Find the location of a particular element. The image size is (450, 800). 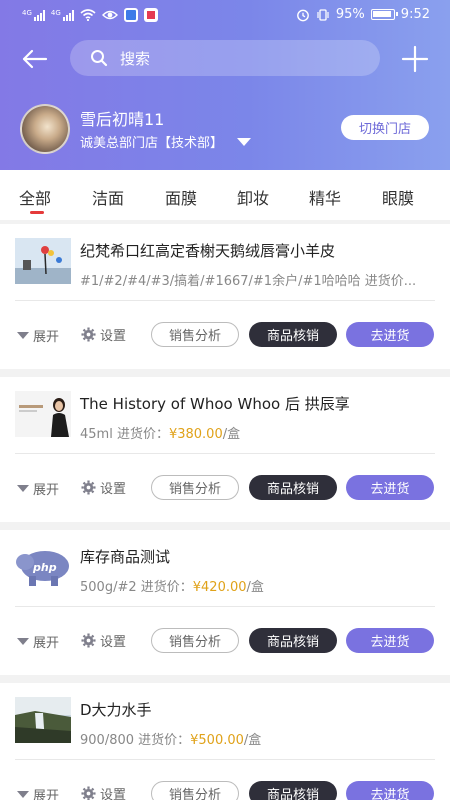

product-spec: 45ml 进货价：¥380.00/盒 is located at coordinates (160, 434).